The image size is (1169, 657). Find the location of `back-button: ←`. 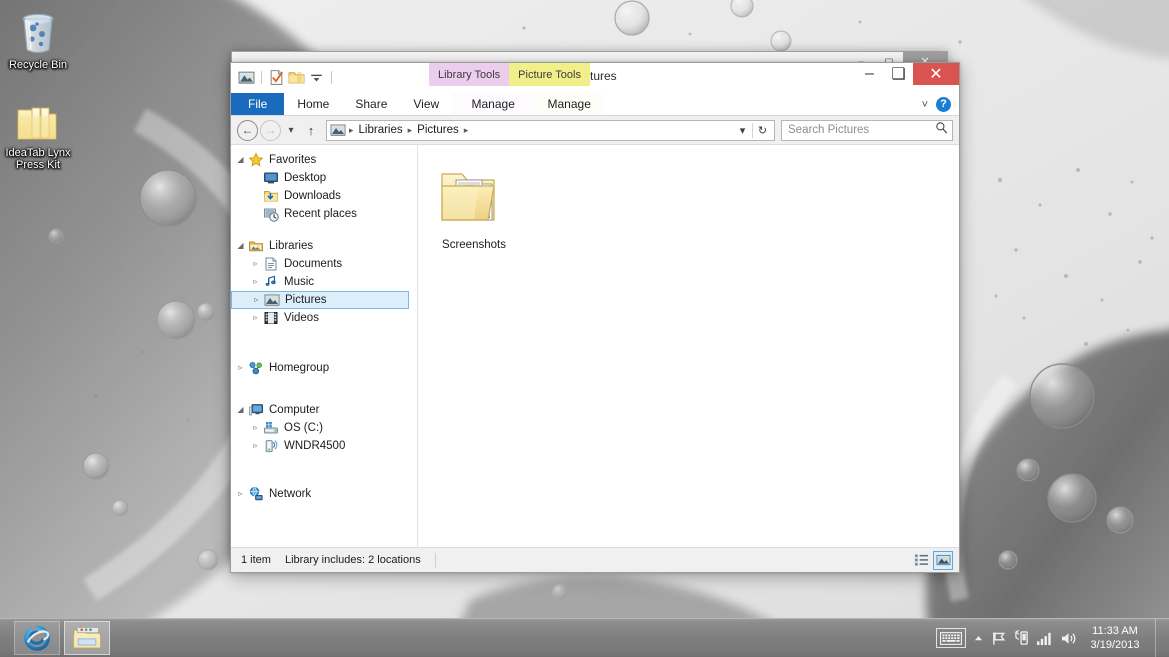

back-button: ← is located at coordinates (247, 130).